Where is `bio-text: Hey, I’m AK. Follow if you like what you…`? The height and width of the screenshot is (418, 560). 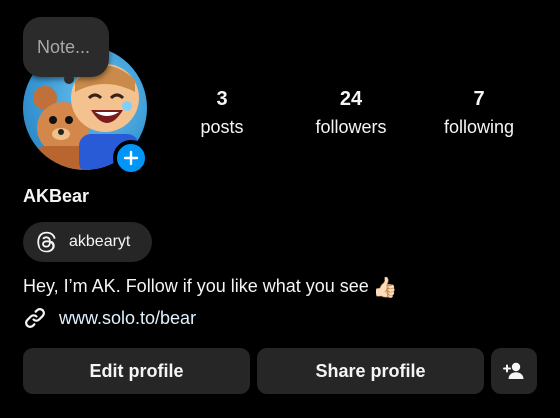 bio-text: Hey, I’m AK. Follow if you like what you… is located at coordinates (196, 286).